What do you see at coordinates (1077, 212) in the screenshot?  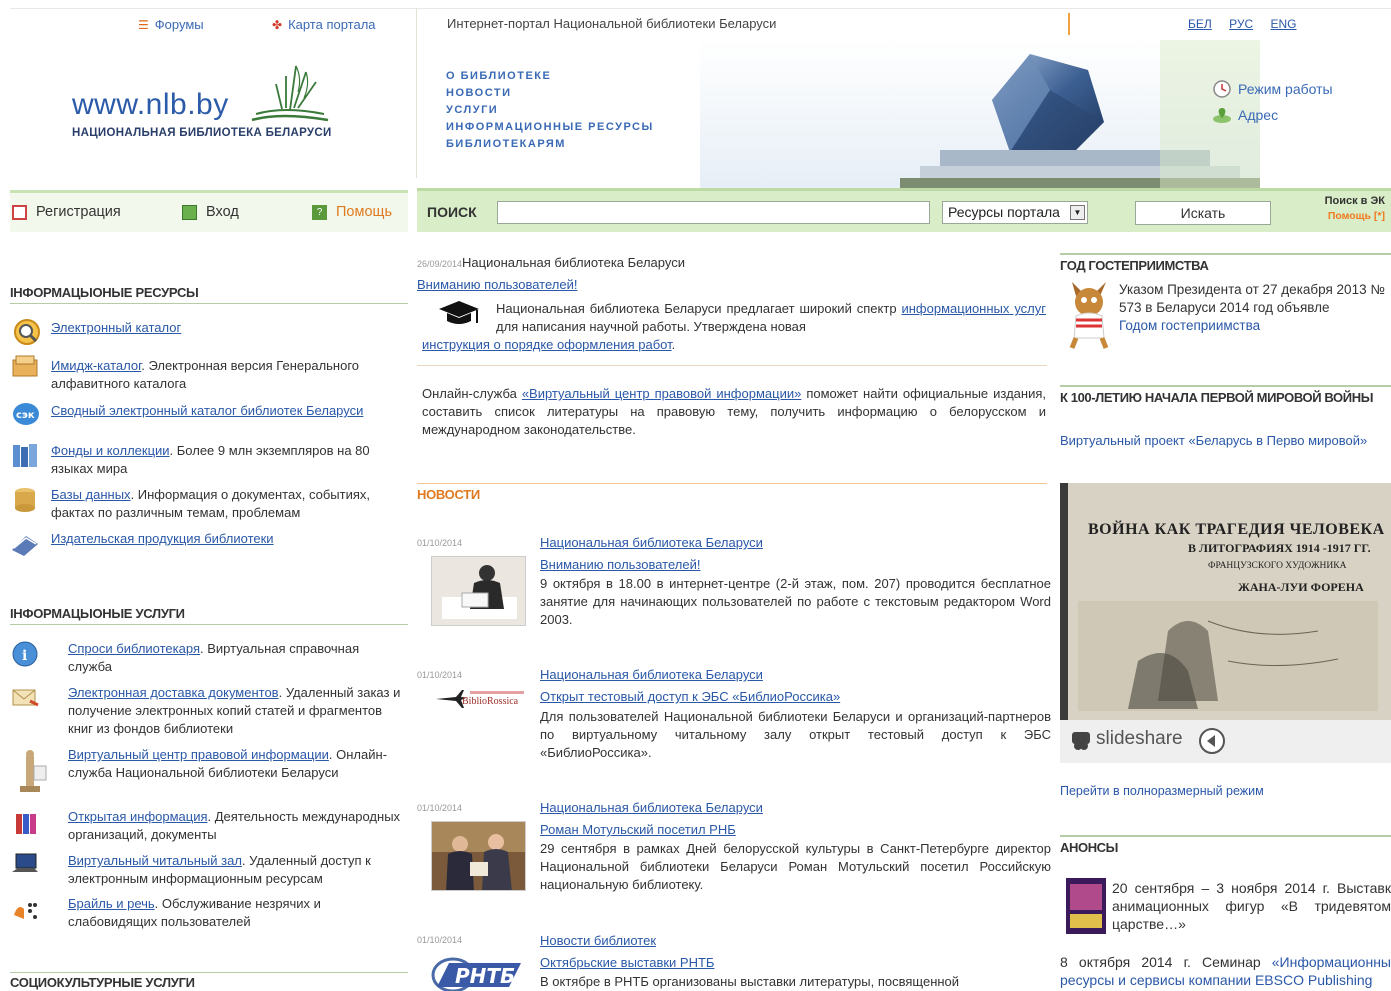 I see `chevron-down-icon: ▼` at bounding box center [1077, 212].